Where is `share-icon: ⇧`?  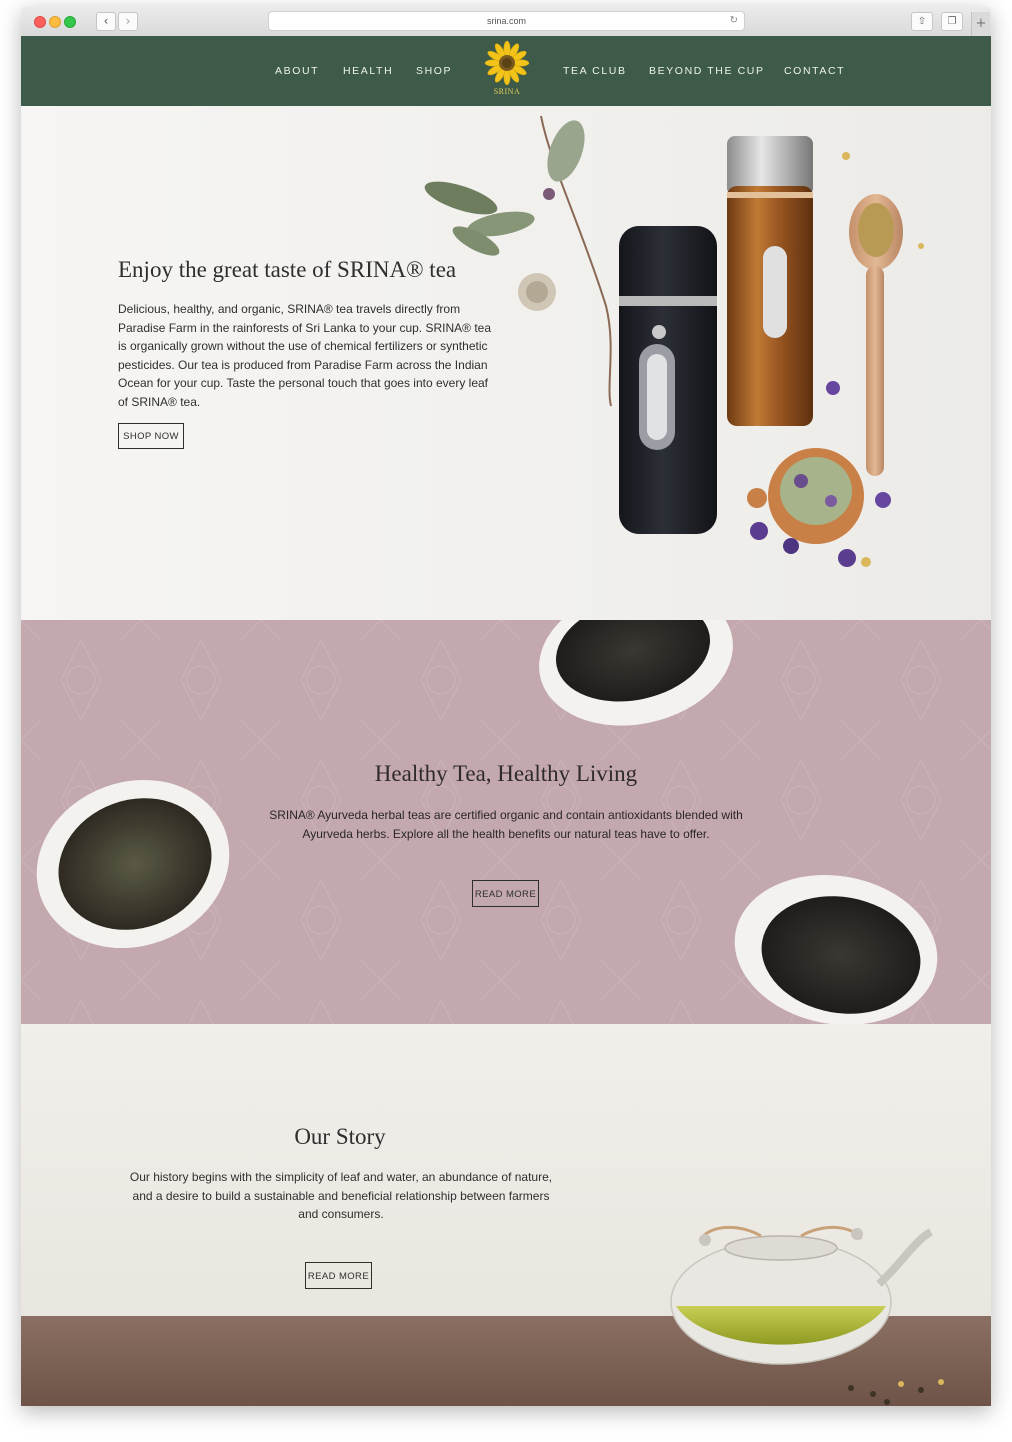
share-icon: ⇧ is located at coordinates (922, 21).